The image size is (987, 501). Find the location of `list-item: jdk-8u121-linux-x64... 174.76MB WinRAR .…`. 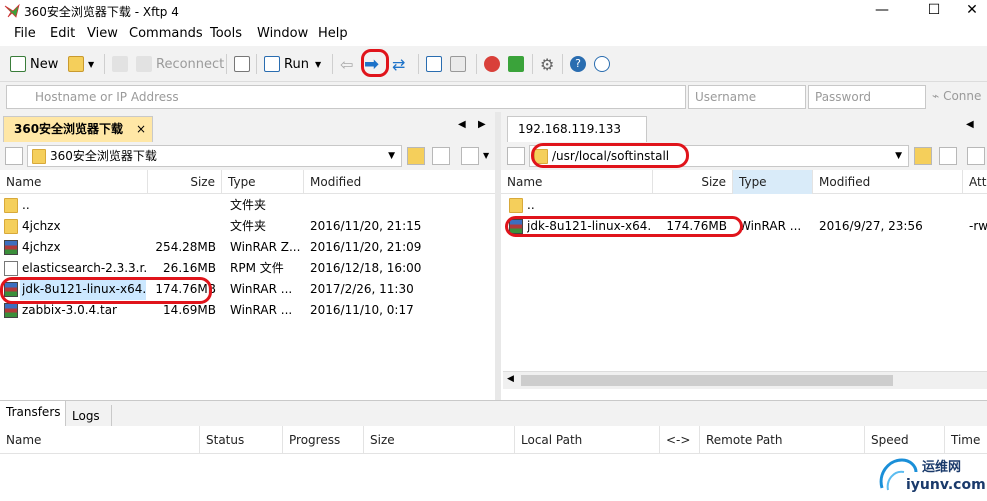

list-item: jdk-8u121-linux-x64... 174.76MB WinRAR .… is located at coordinates (744, 226).